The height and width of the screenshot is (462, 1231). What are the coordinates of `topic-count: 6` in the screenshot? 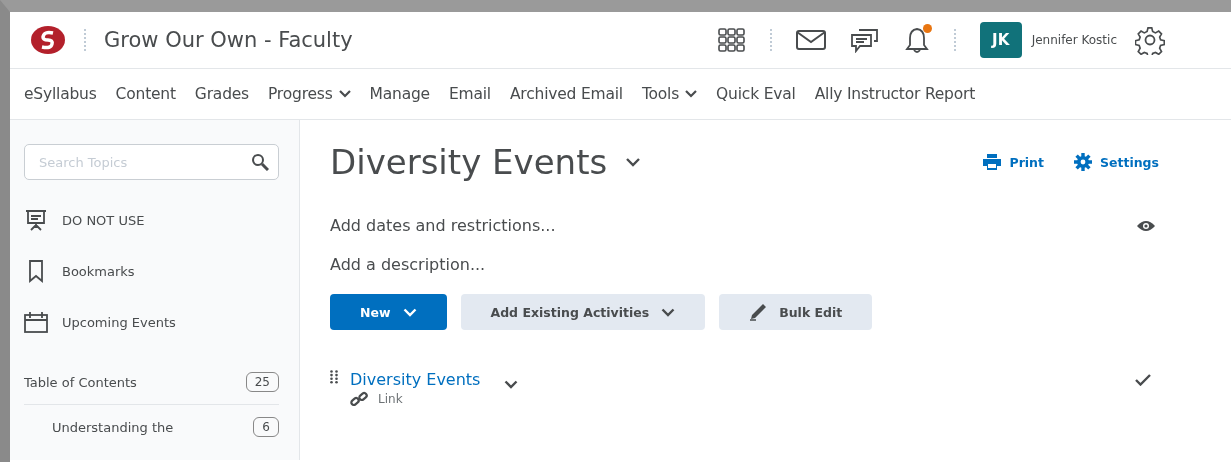 It's located at (266, 427).